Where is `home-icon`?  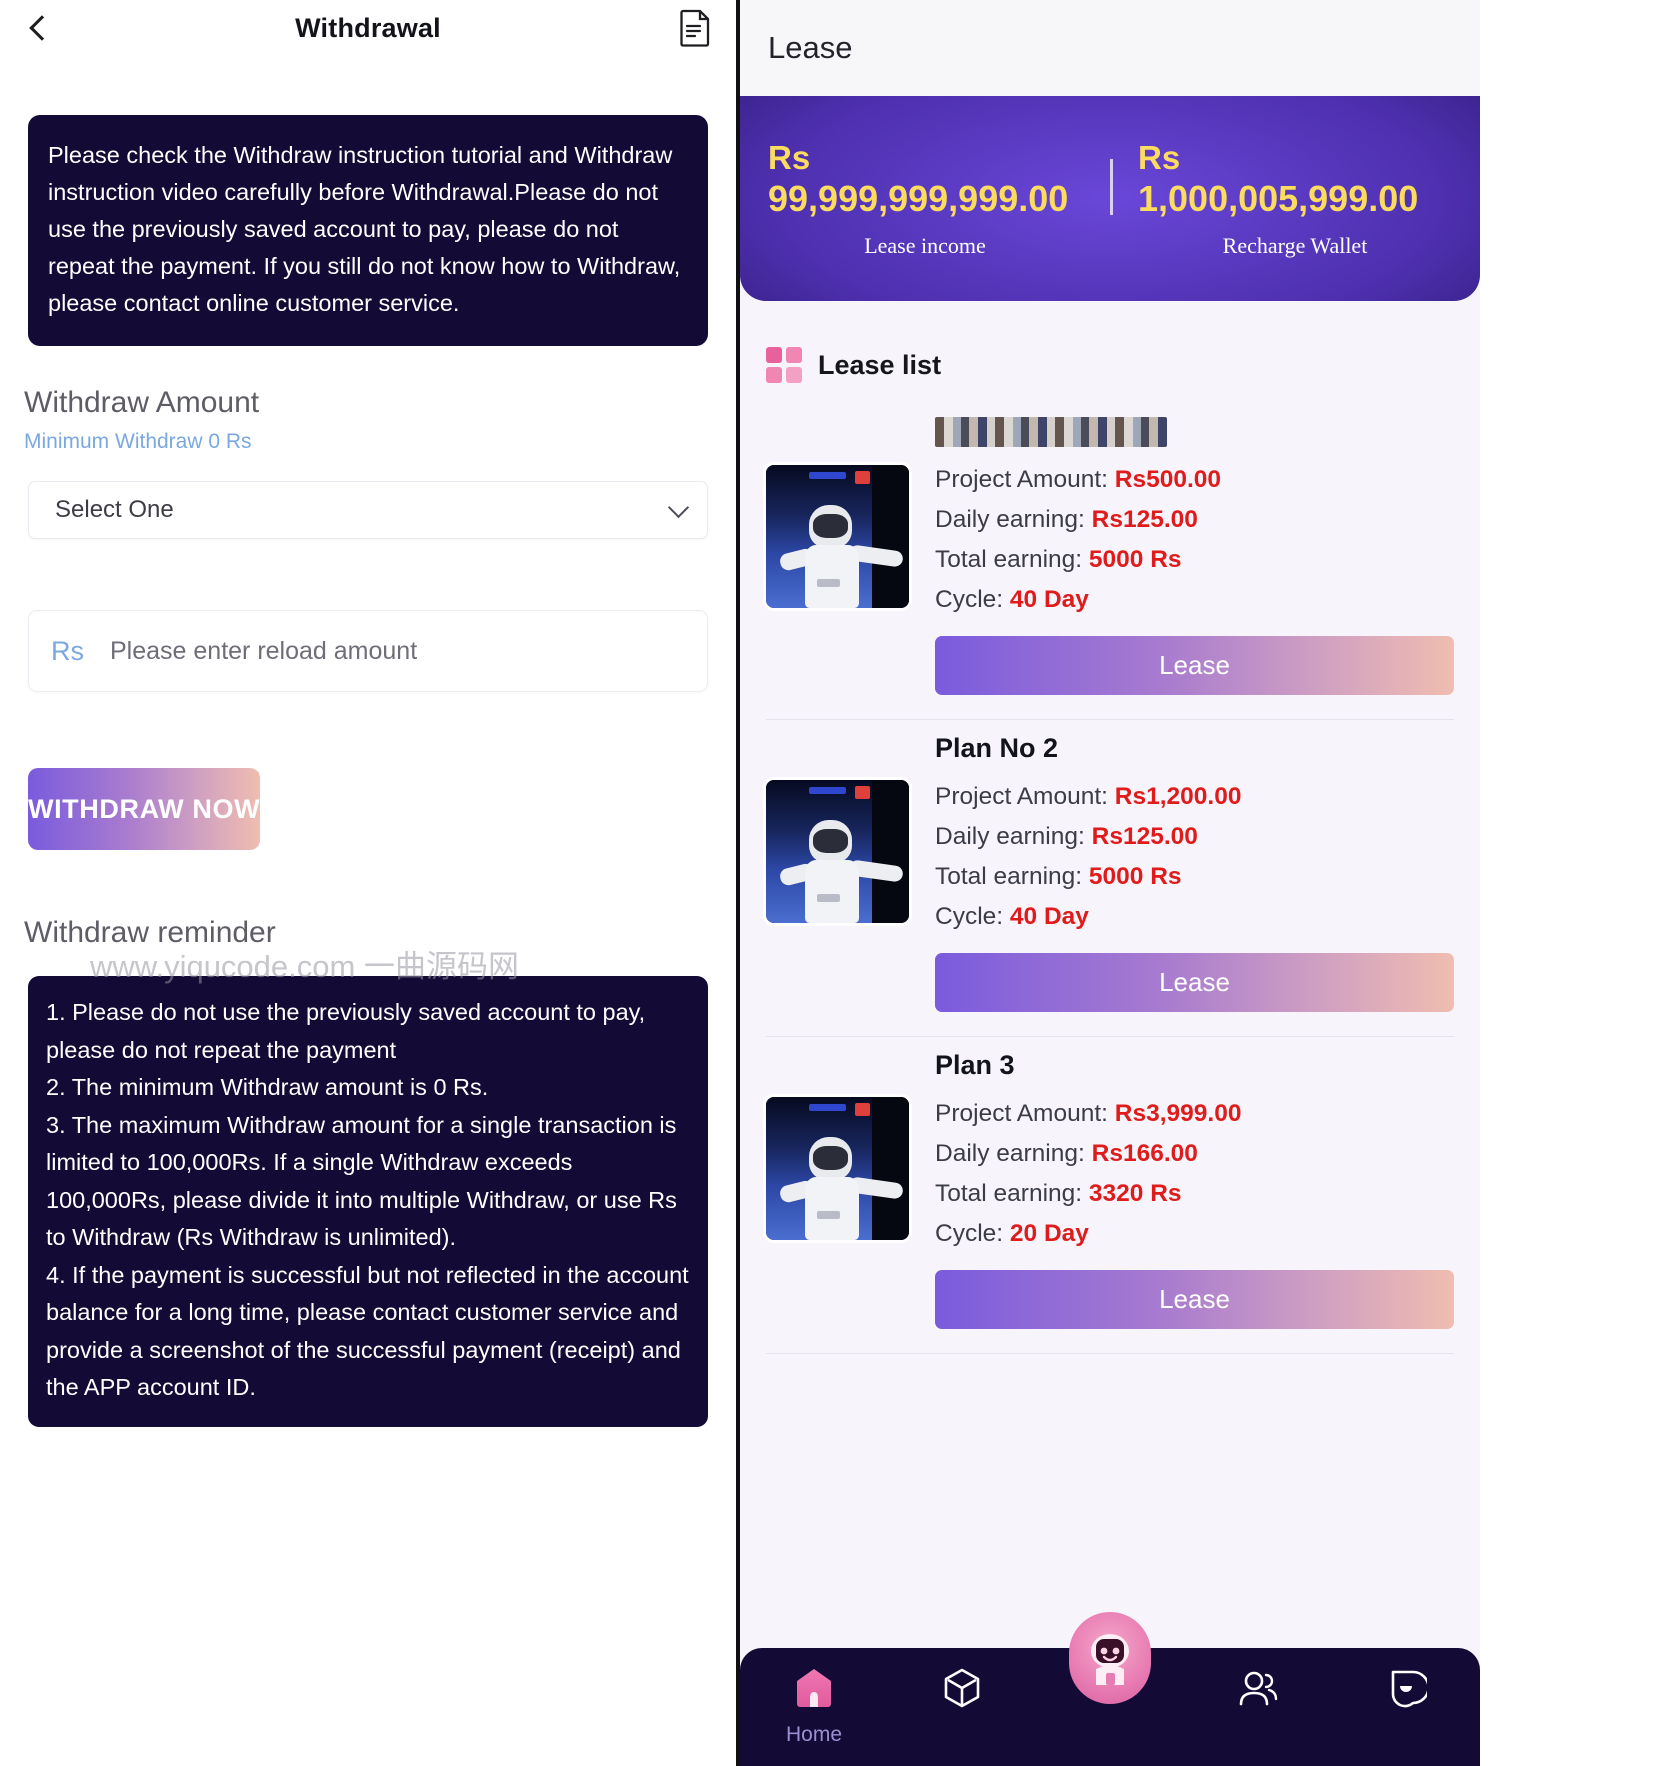 home-icon is located at coordinates (814, 1690).